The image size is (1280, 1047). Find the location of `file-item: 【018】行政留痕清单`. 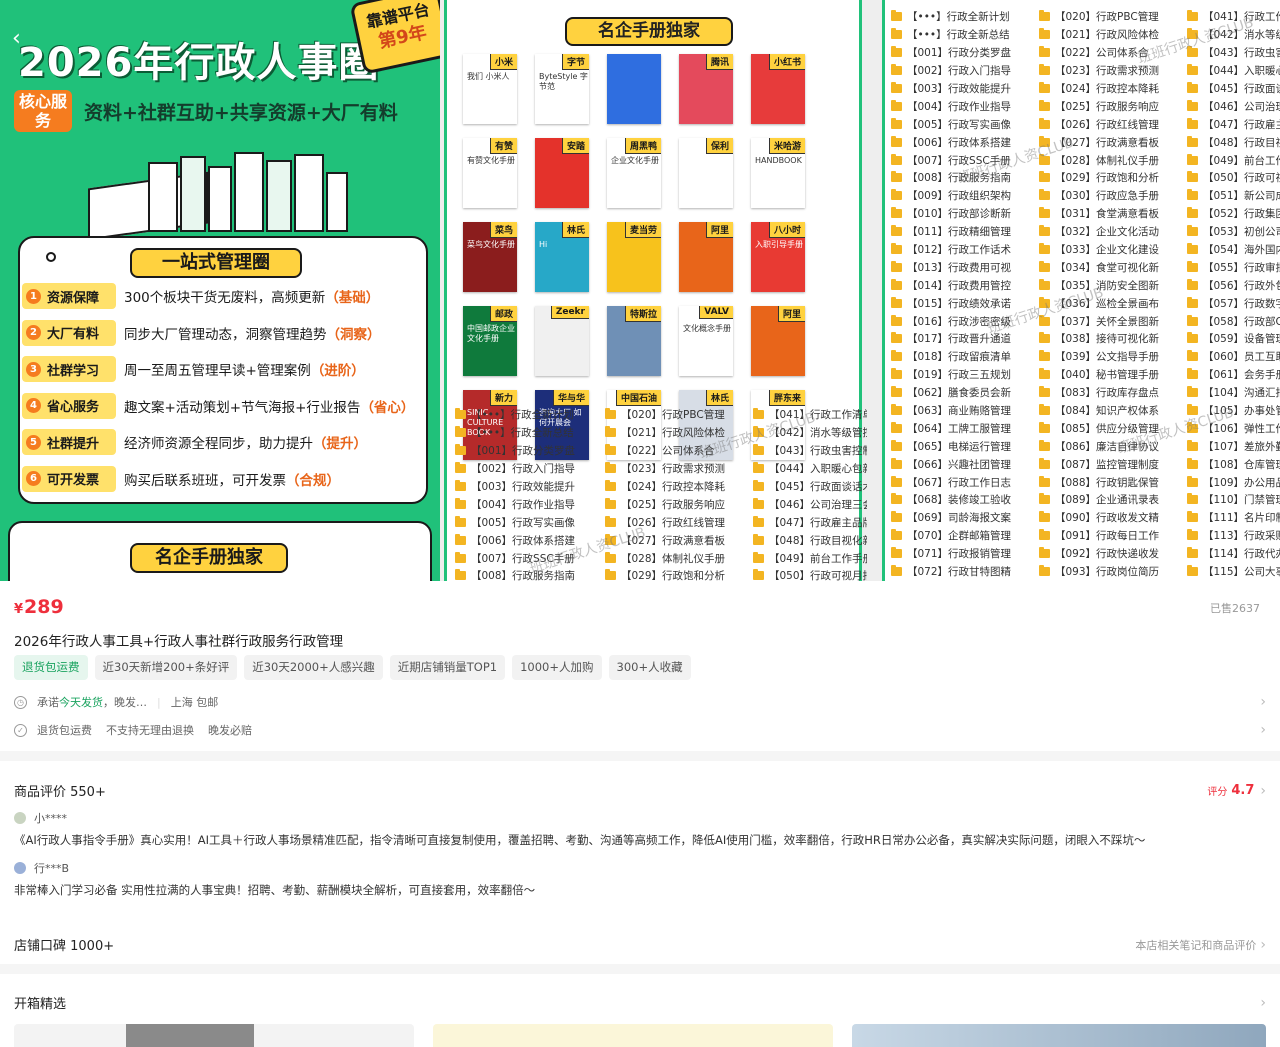

file-item: 【018】行政留痕清单 is located at coordinates (965, 357).